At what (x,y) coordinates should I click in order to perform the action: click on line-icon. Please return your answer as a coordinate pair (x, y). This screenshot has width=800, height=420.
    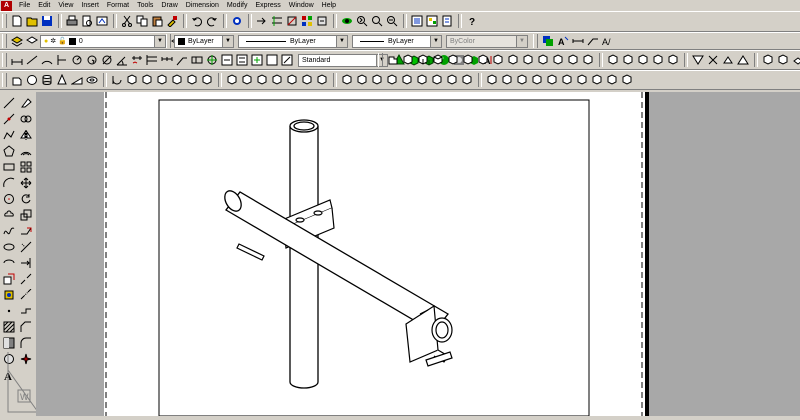
    Looking at the image, I should click on (9, 103).